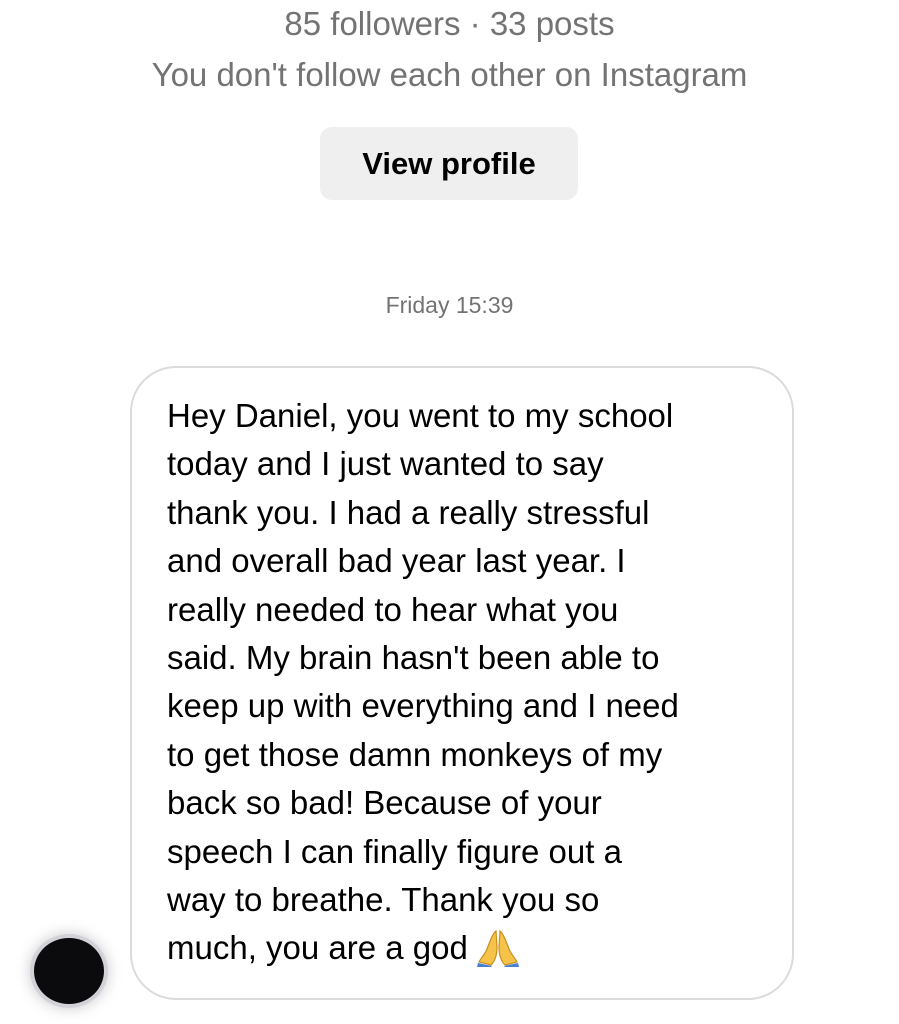 The width and height of the screenshot is (899, 1024). What do you see at coordinates (449, 74) in the screenshot?
I see `follow-relationship-text: You don't follow each other on Instagram` at bounding box center [449, 74].